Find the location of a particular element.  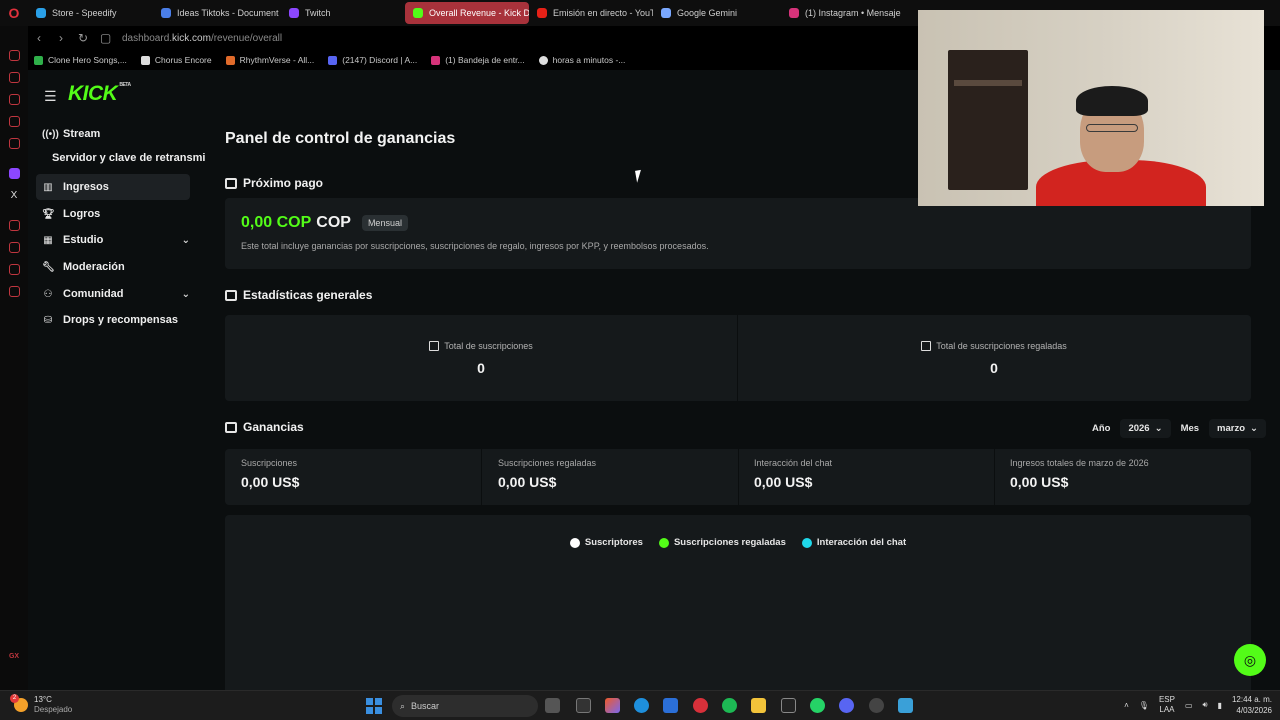

sidebar-item-drops: ⛁ Drops y recompensas is located at coordinates (113, 320).